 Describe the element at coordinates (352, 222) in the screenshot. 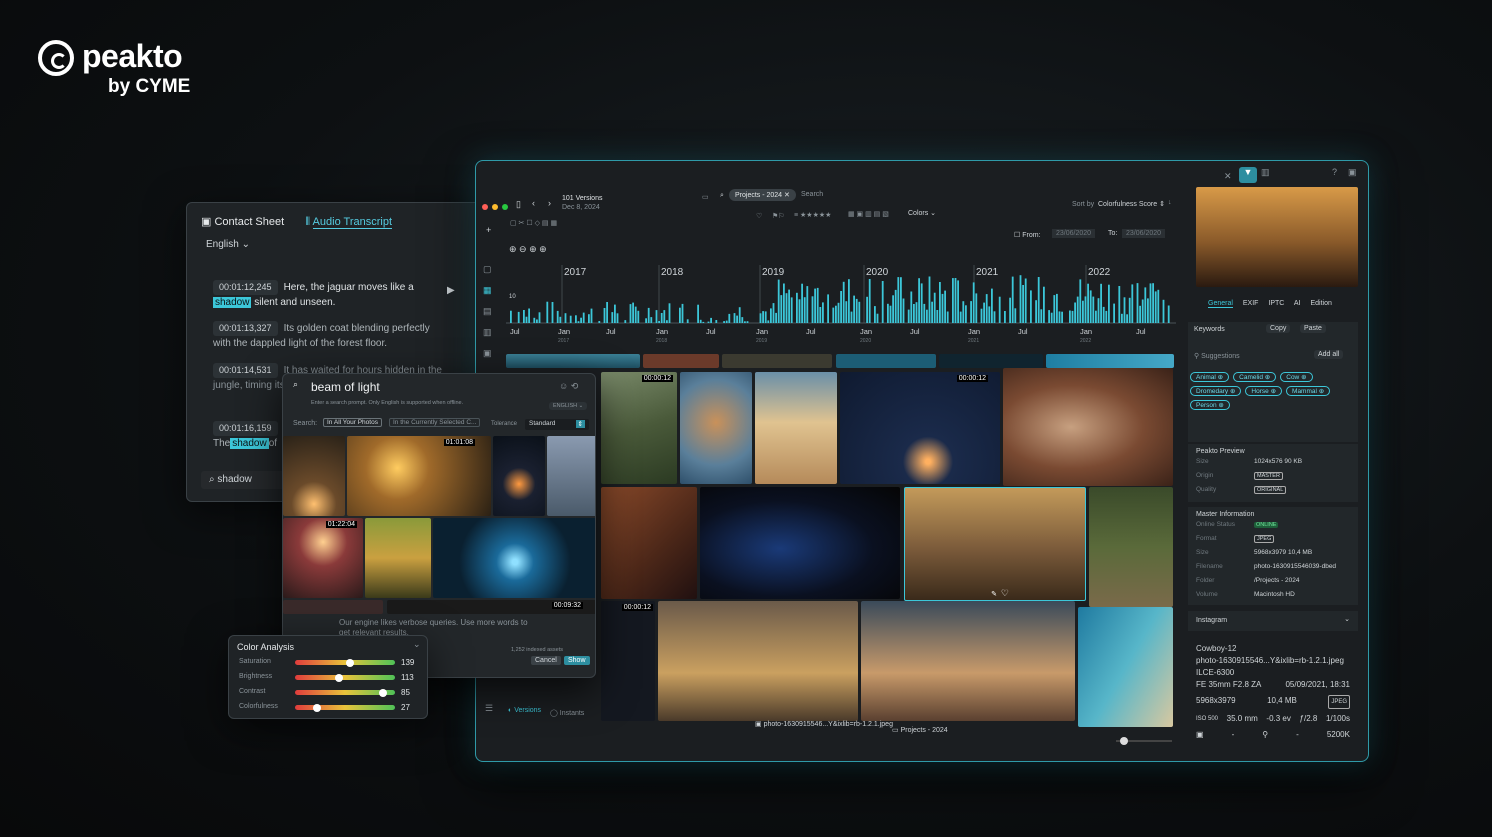

I see `tab-audio-transcript: Audio Transcript` at that location.